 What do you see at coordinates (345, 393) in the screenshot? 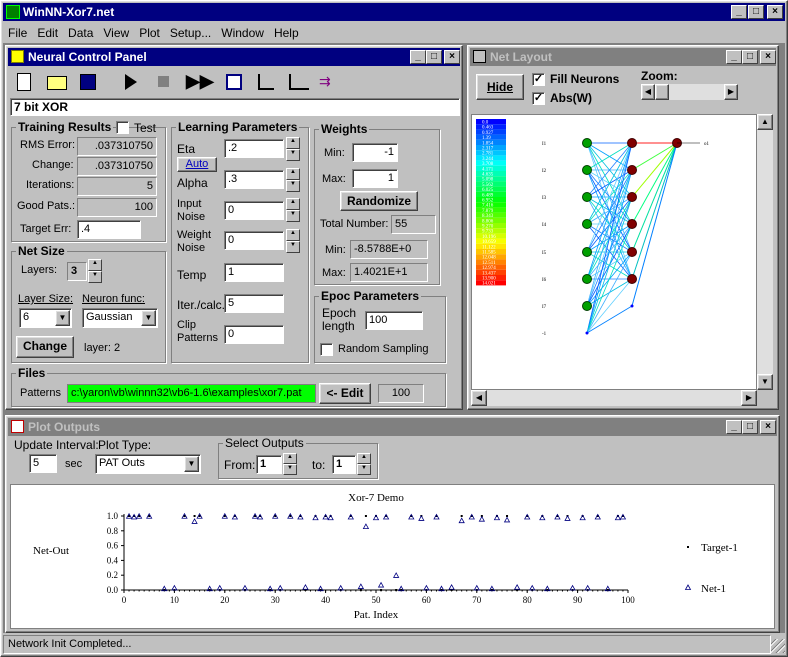
I see `edit-patterns-button: <- Edit` at bounding box center [345, 393].